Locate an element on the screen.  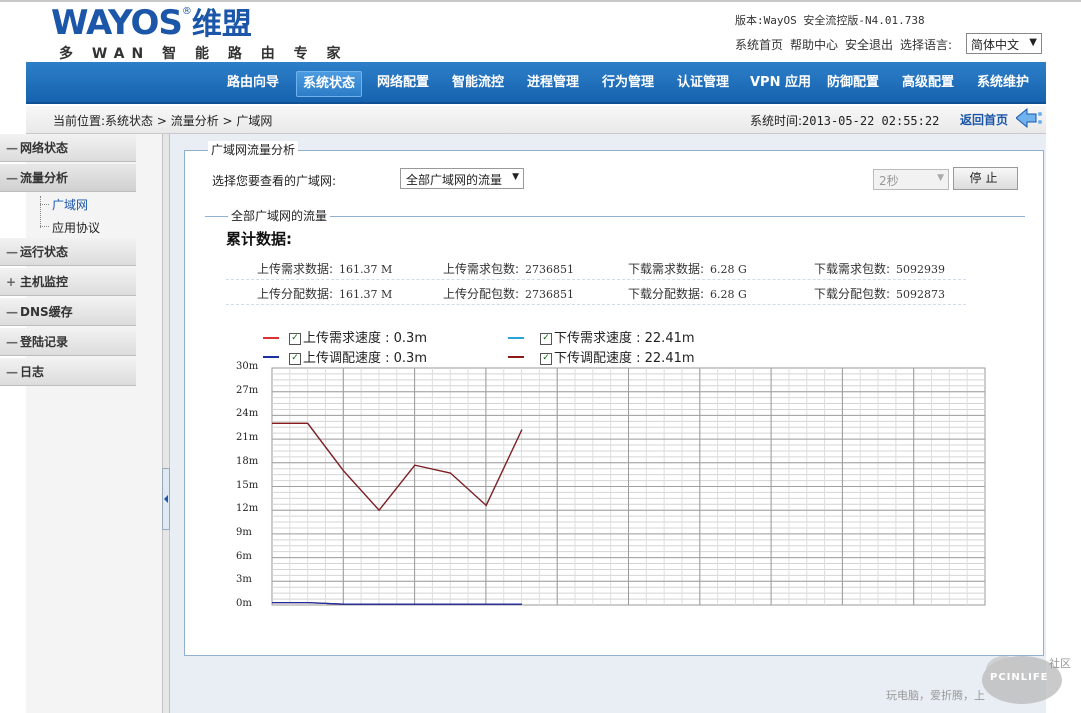
watermark-corner: 社区 is located at coordinates (1060, 663).